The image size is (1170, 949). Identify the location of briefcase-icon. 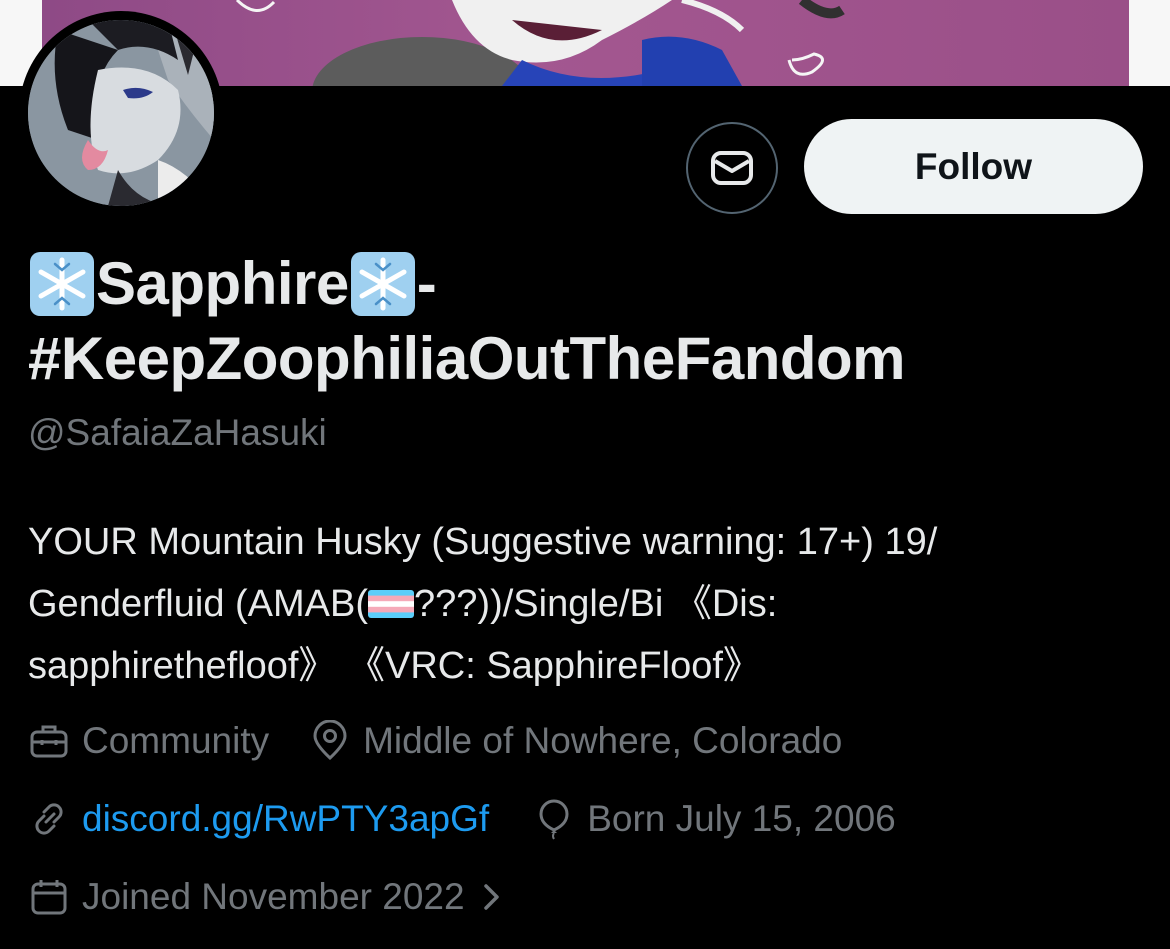
(49, 741).